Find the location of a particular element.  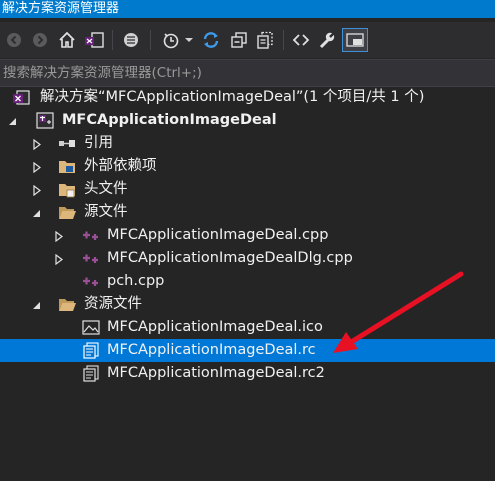

search-bar is located at coordinates (247, 73).